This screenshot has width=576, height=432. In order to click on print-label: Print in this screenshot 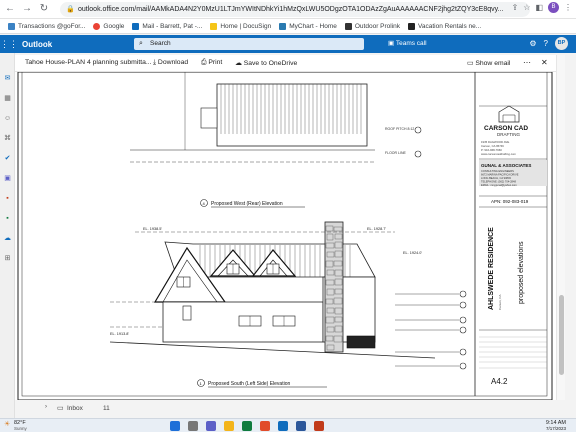, I will do `click(215, 62)`.